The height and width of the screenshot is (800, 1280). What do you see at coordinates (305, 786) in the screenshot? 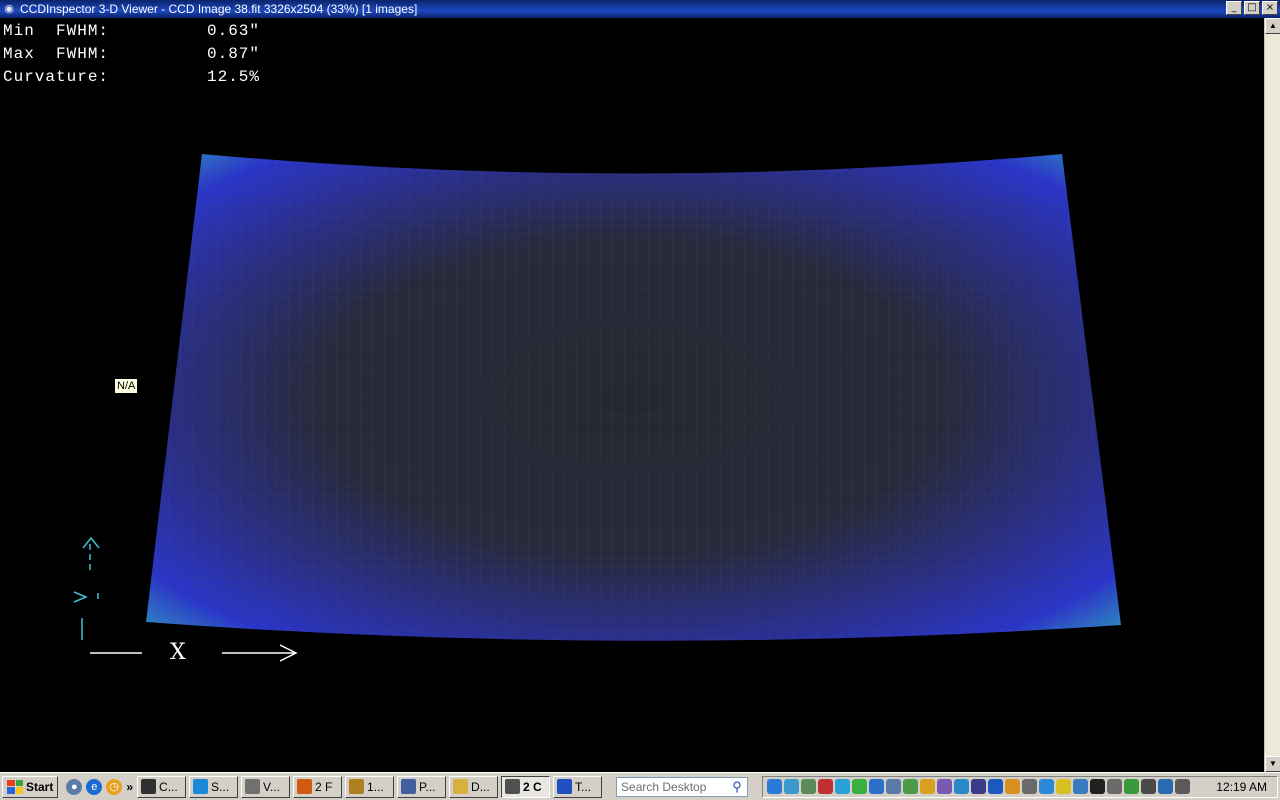
I see `firefox-icon` at bounding box center [305, 786].